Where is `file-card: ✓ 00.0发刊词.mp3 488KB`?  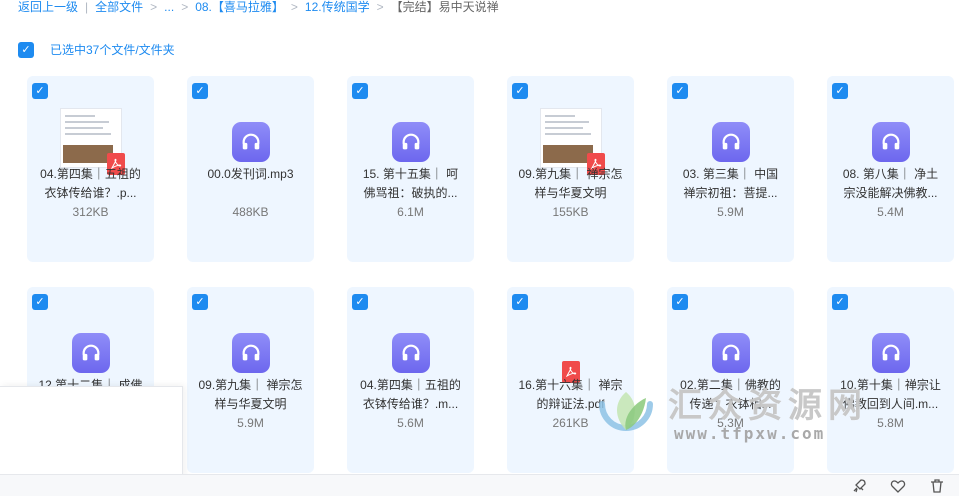 file-card: ✓ 00.0发刊词.mp3 488KB is located at coordinates (250, 169).